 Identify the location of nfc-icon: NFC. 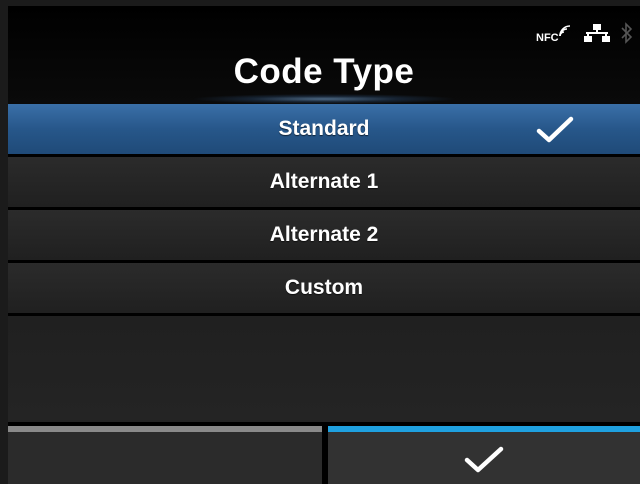
(553, 34).